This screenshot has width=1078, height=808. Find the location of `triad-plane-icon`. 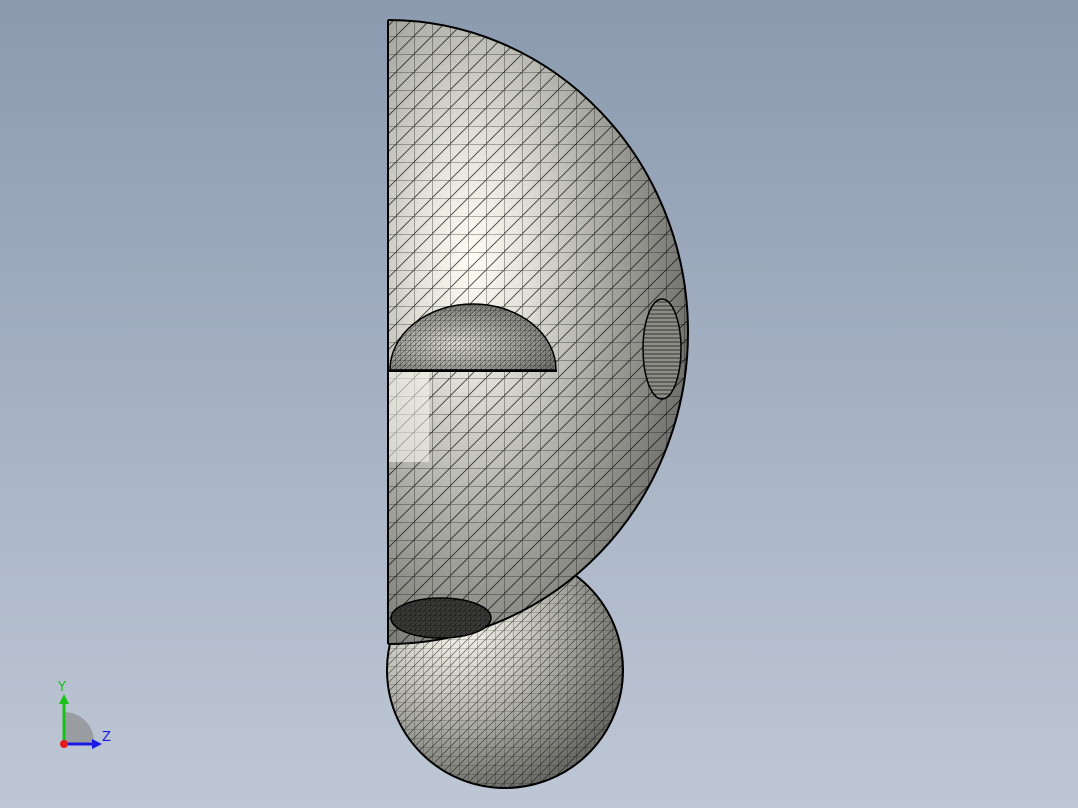

triad-plane-icon is located at coordinates (79, 728).